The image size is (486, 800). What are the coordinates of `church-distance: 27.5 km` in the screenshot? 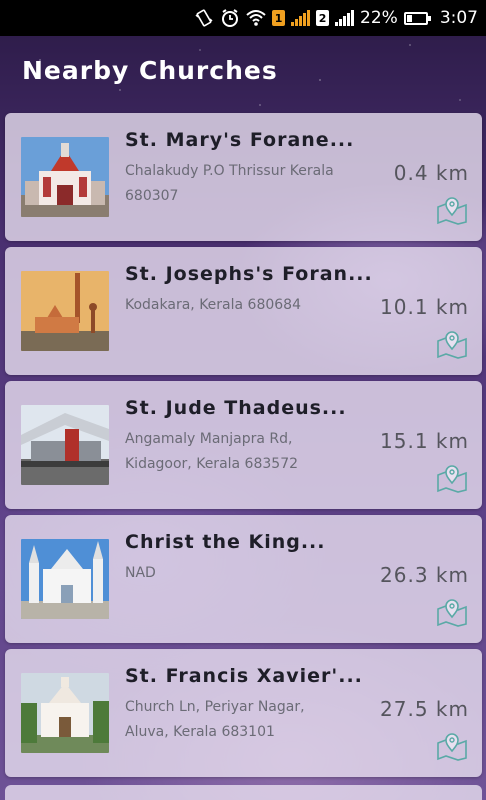 It's located at (424, 709).